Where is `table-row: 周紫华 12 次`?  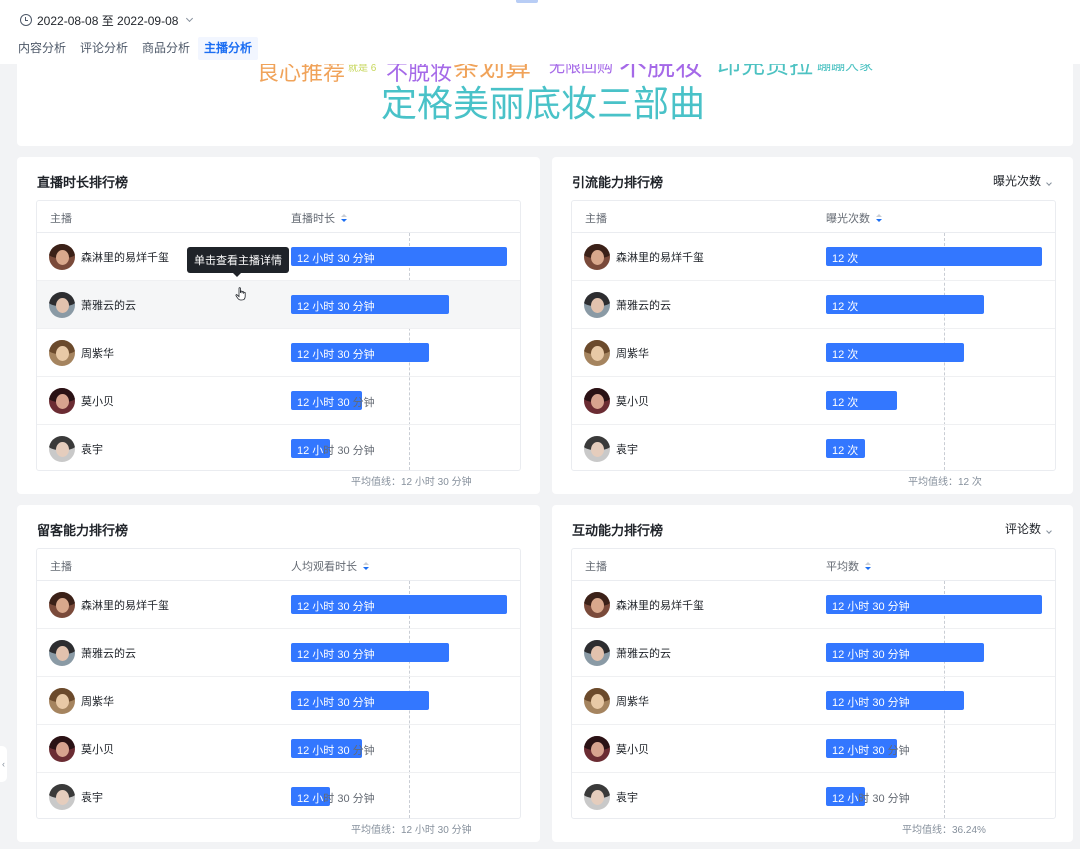
table-row: 周紫华 12 次 is located at coordinates (813, 353).